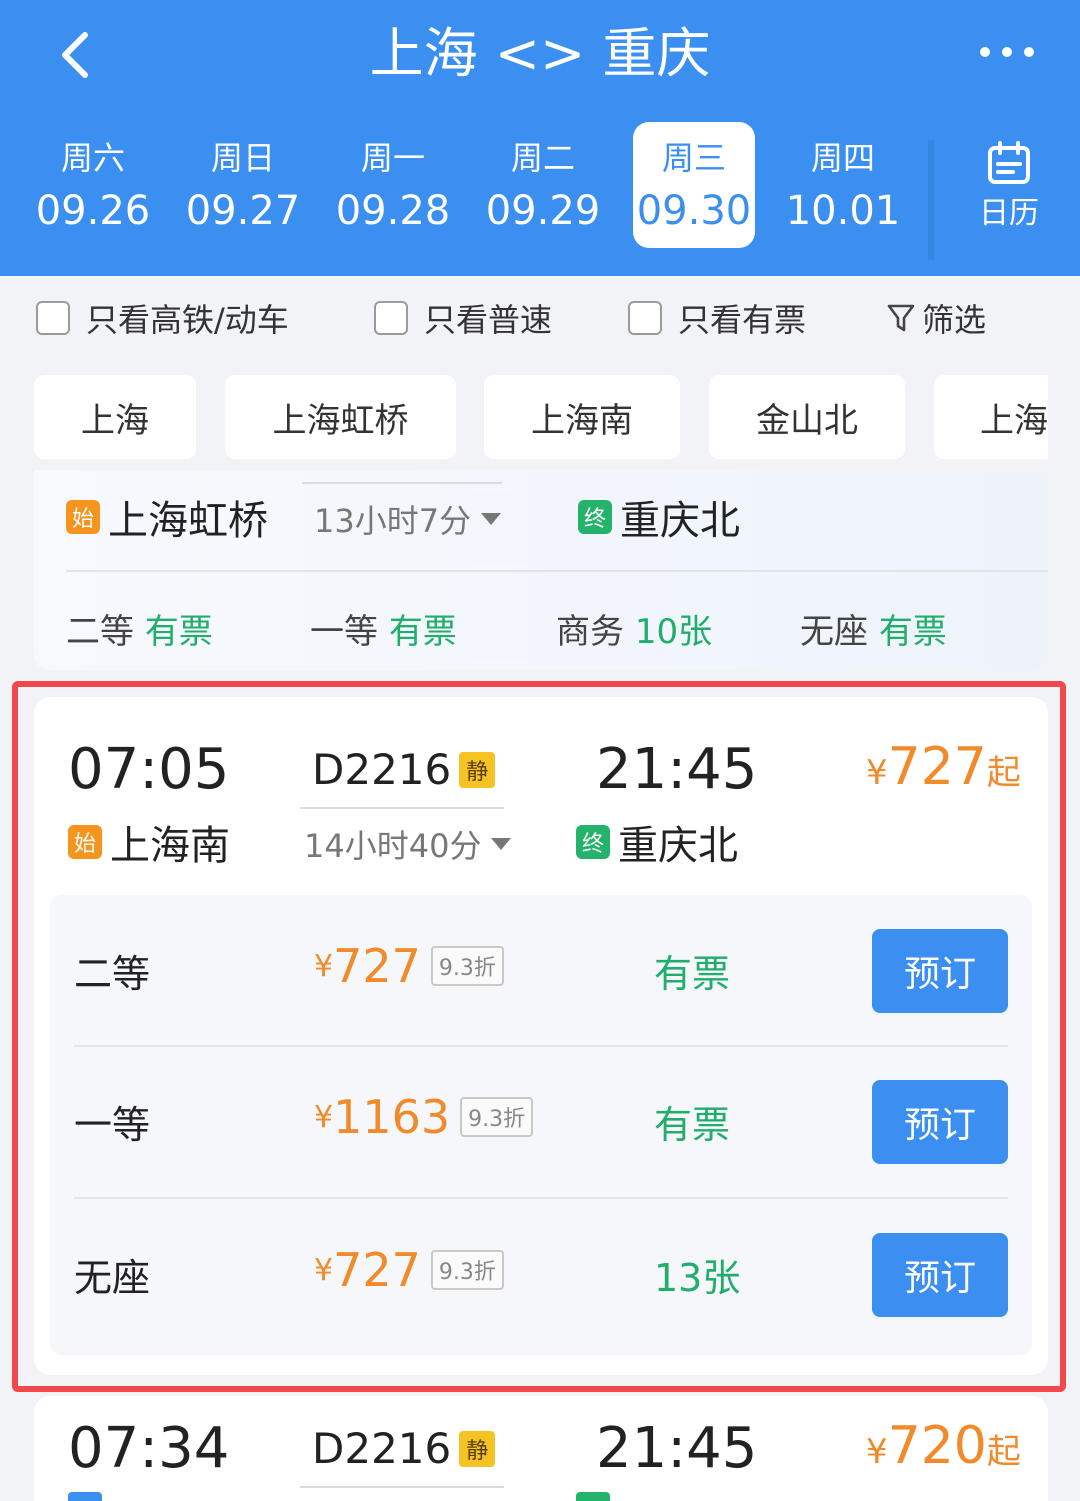 This screenshot has height=1501, width=1080. What do you see at coordinates (991, 417) in the screenshot?
I see `station-chip-shanghai-2: 上海` at bounding box center [991, 417].